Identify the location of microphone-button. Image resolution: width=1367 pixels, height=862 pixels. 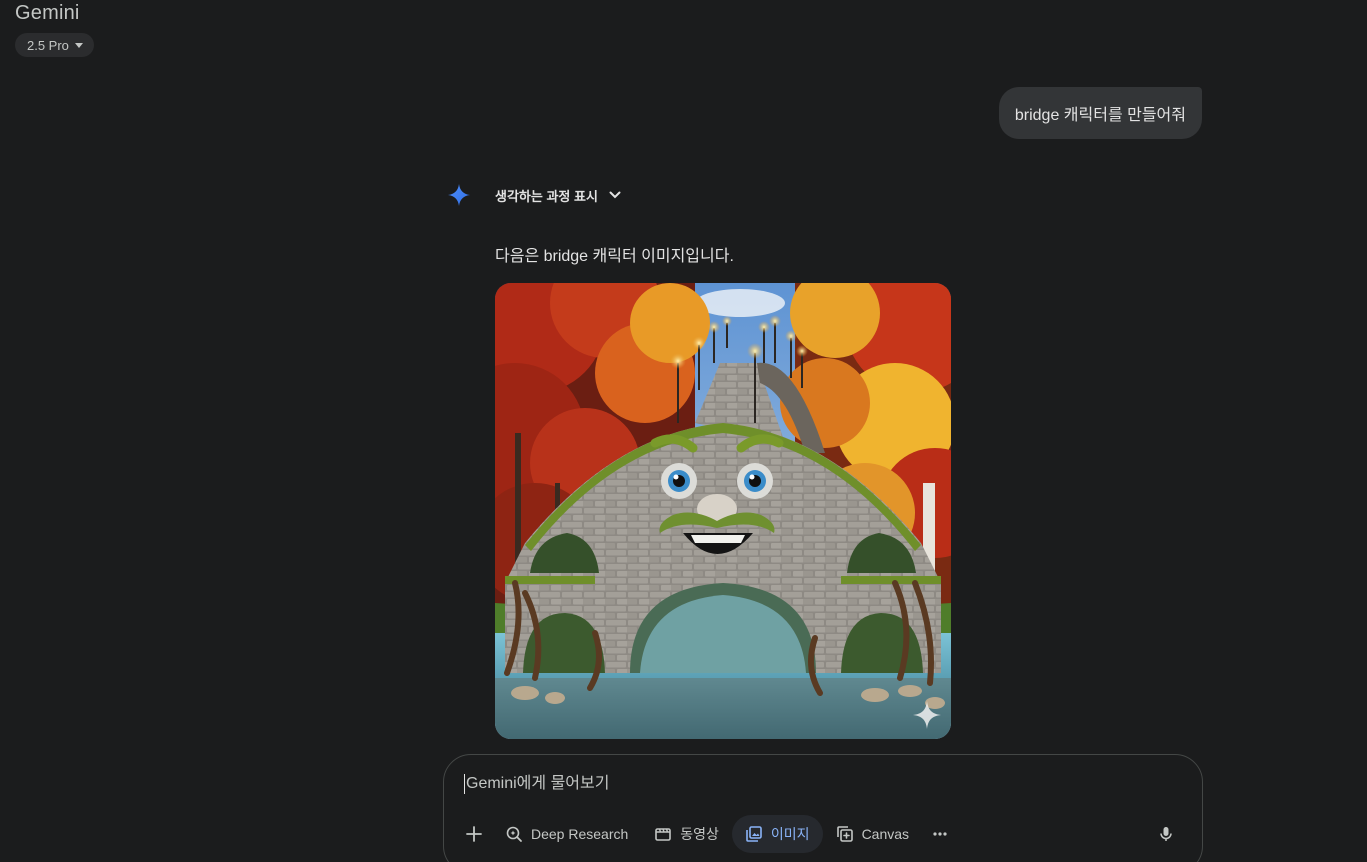
(1166, 834).